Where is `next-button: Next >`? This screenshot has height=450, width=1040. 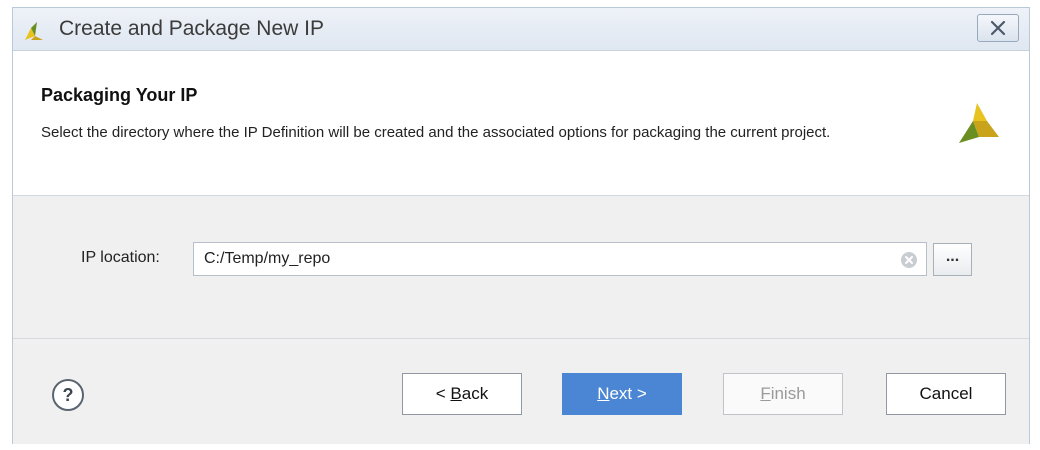 next-button: Next > is located at coordinates (622, 394).